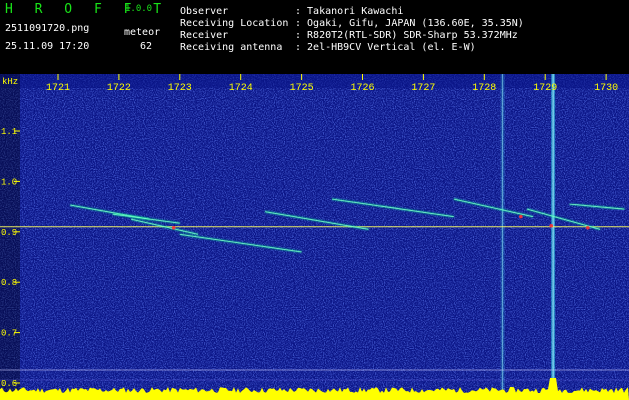 The image size is (629, 400). Describe the element at coordinates (47, 28) in the screenshot. I see `filename-label: 2511091720.png` at that location.